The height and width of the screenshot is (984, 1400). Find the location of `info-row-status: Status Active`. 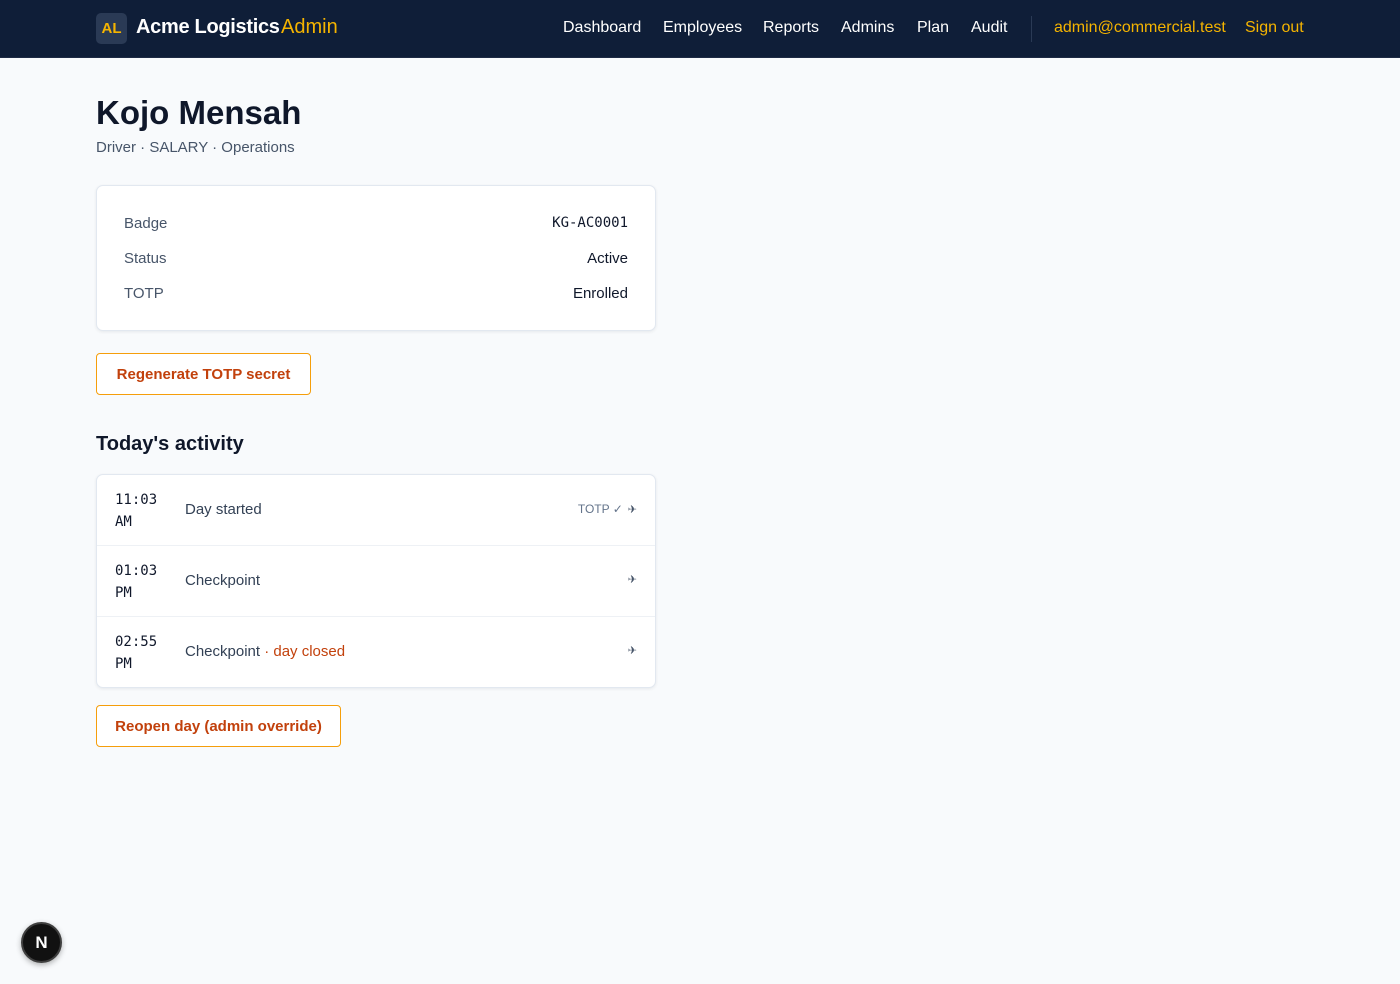

info-row-status: Status Active is located at coordinates (376, 260).